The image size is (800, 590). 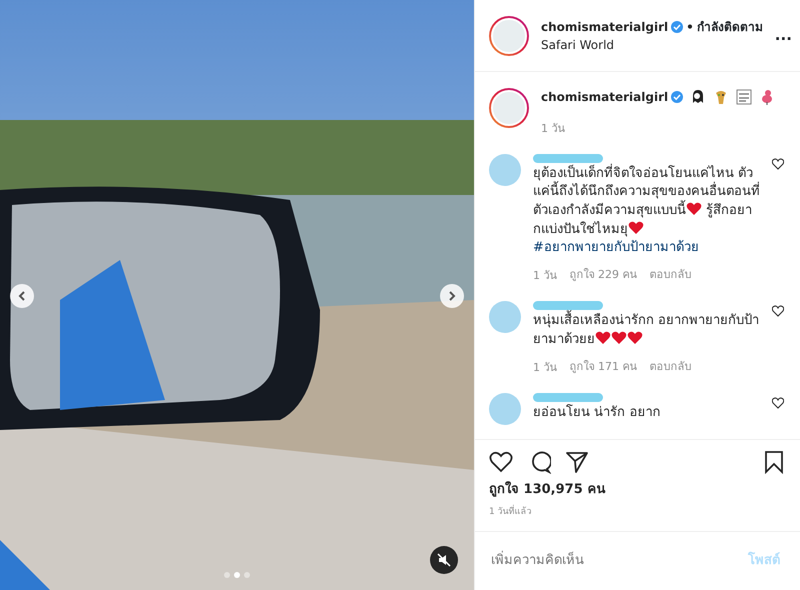 I want to click on muted-speaker-icon, so click(x=444, y=560).